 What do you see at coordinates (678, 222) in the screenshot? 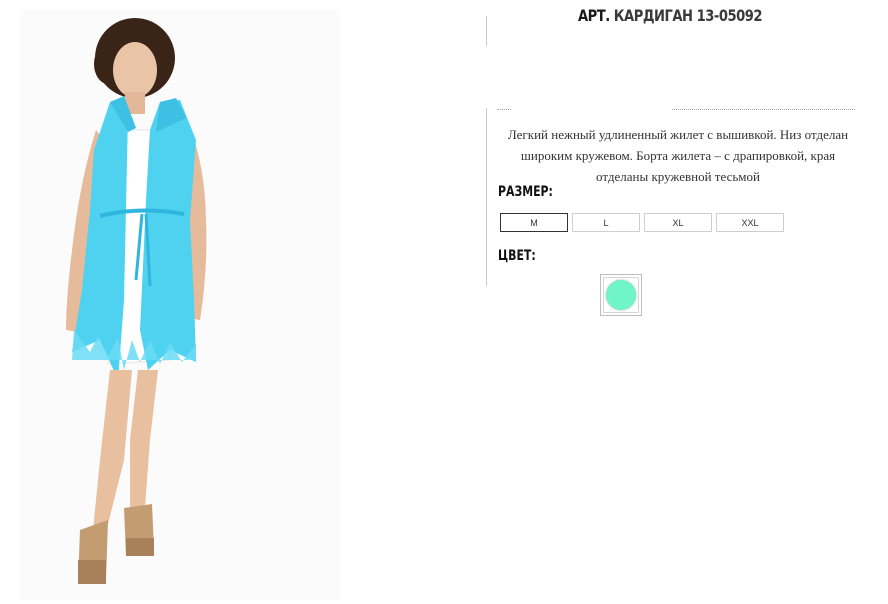
I see `size-option-xl: XL` at bounding box center [678, 222].